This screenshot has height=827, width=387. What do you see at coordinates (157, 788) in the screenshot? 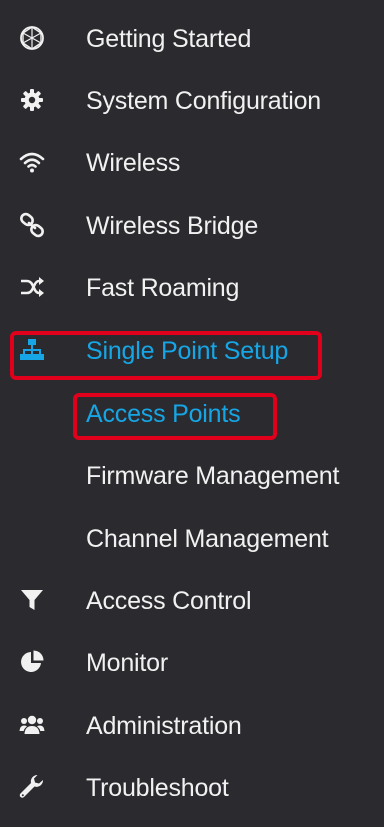
I see `sidebar-item-label: Troubleshoot` at bounding box center [157, 788].